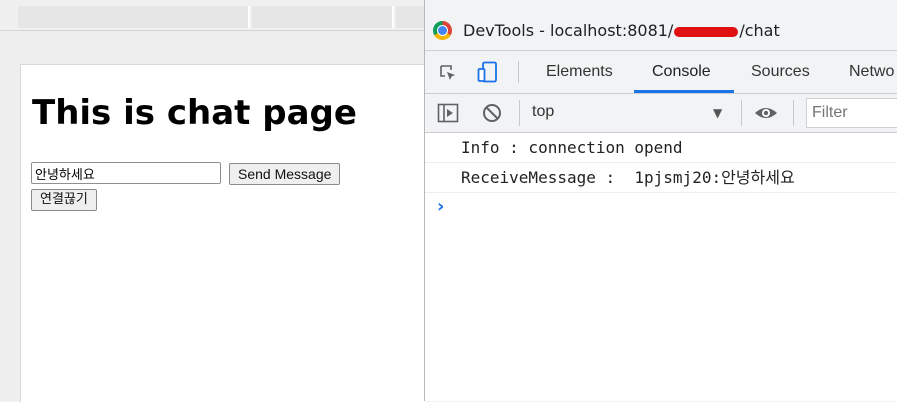  I want to click on console-toolbar: top ▼, so click(661, 113).